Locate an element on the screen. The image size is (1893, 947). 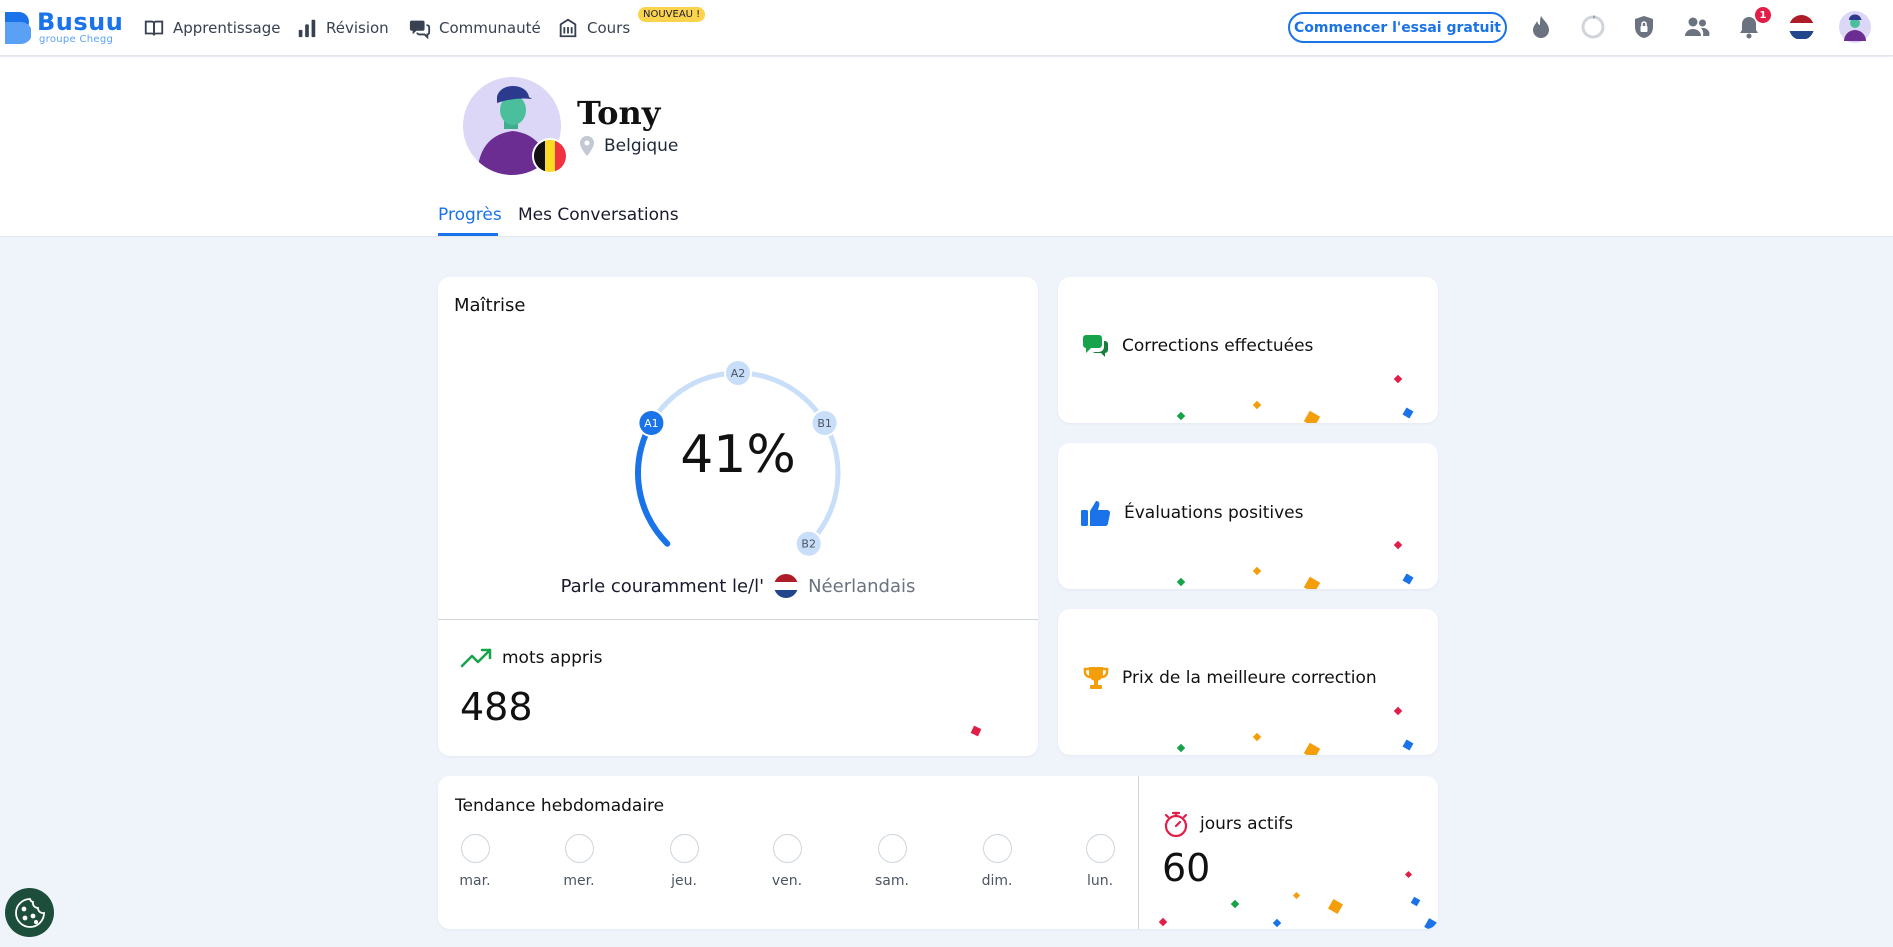
nav-apprentissage: Apprentissage is located at coordinates (212, 28).